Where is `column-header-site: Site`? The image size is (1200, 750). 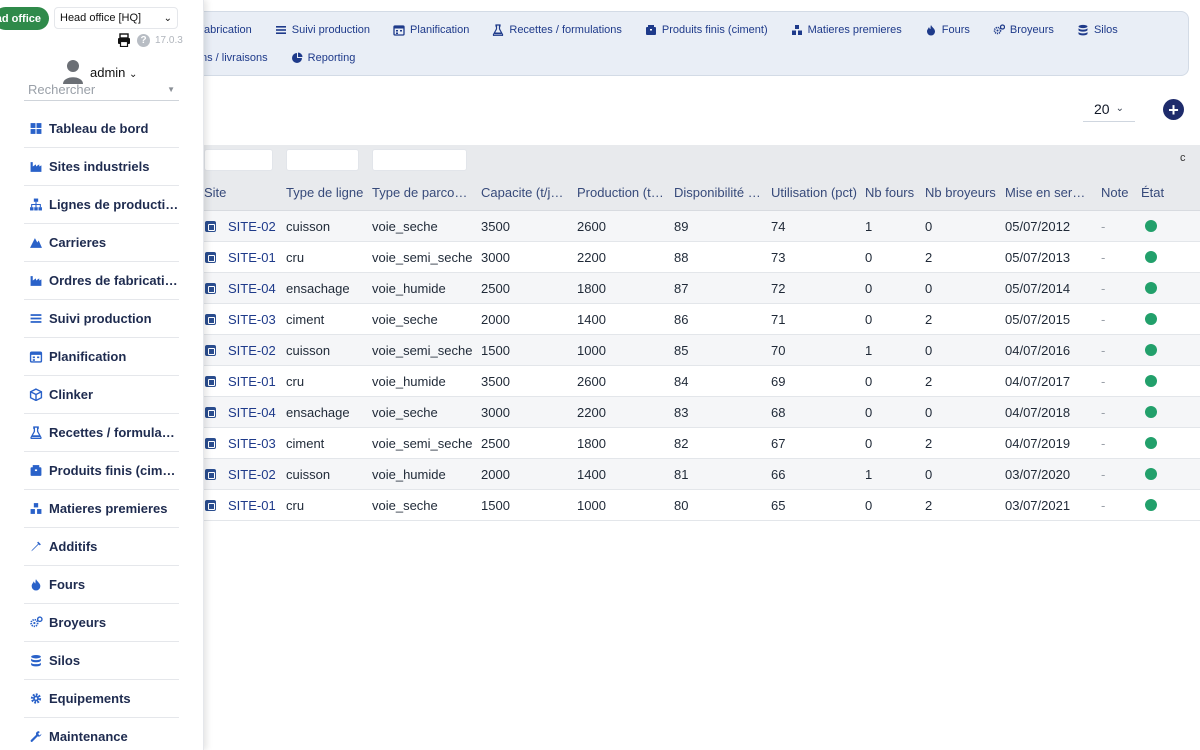
column-header-site: Site is located at coordinates (215, 192).